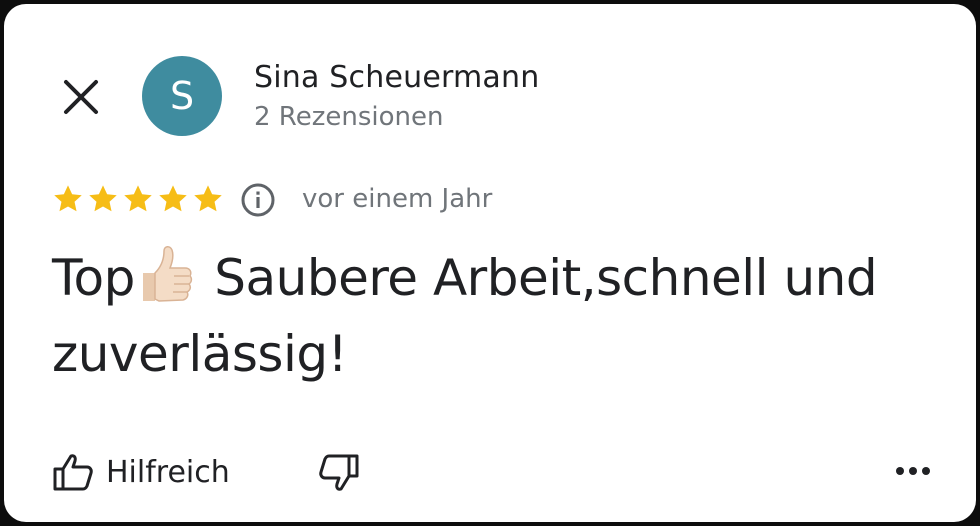 The width and height of the screenshot is (980, 526). What do you see at coordinates (396, 77) in the screenshot?
I see `author-name: Sina Scheuermann` at bounding box center [396, 77].